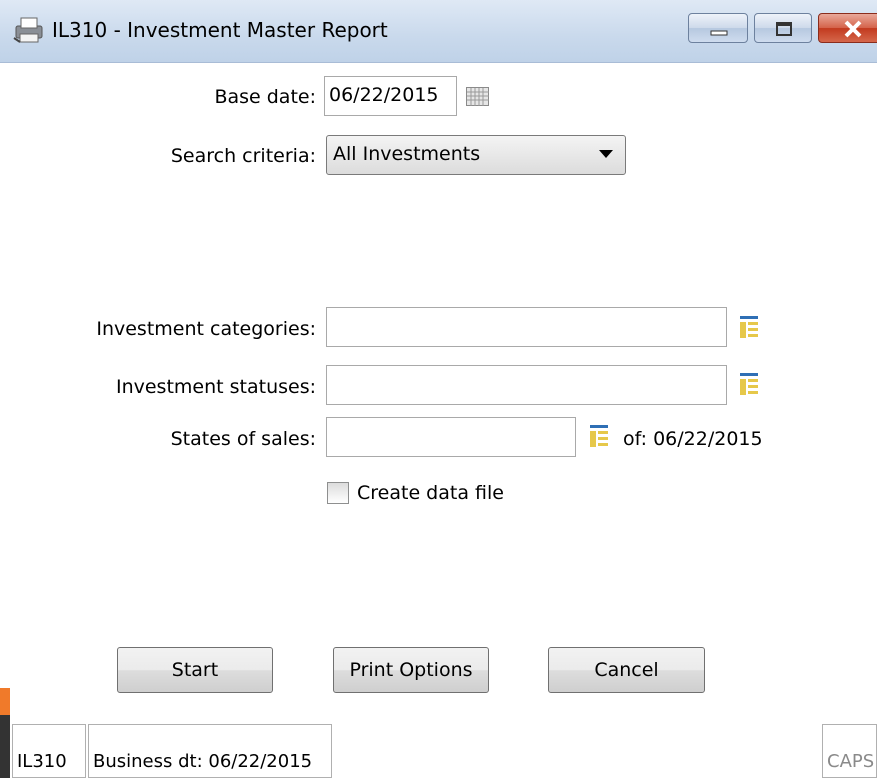  Describe the element at coordinates (718, 28) in the screenshot. I see `minimize-button` at that location.